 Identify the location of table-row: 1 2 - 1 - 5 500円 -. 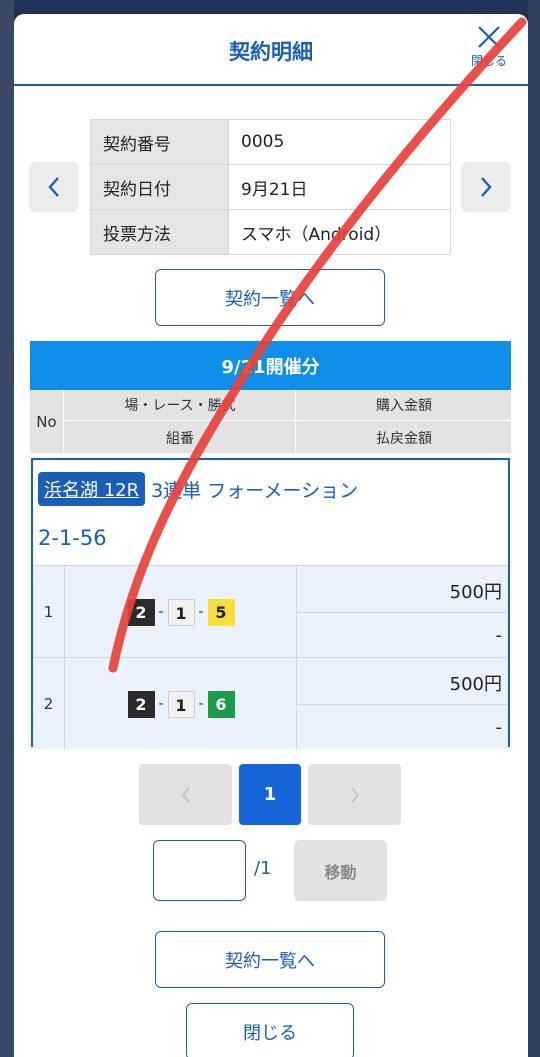
(270, 611).